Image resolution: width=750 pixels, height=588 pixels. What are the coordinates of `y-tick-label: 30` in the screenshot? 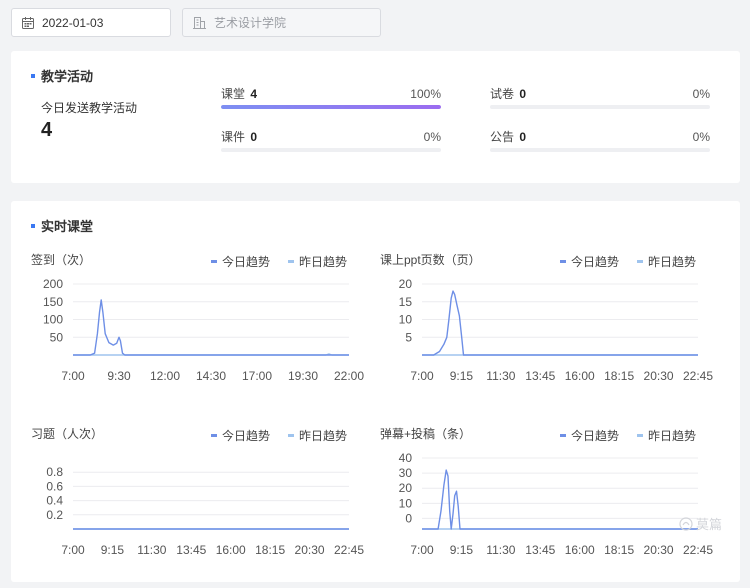 It's located at (406, 473).